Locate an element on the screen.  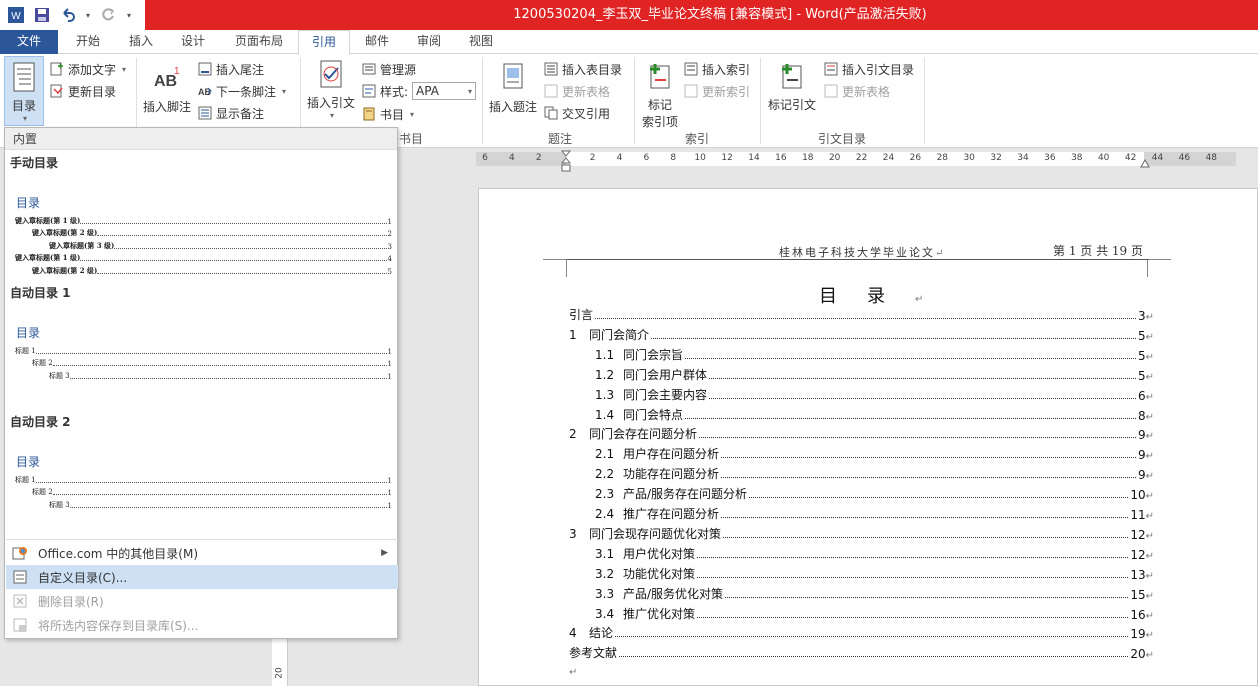
show-notes-button: 显示备注 is located at coordinates (231, 113).